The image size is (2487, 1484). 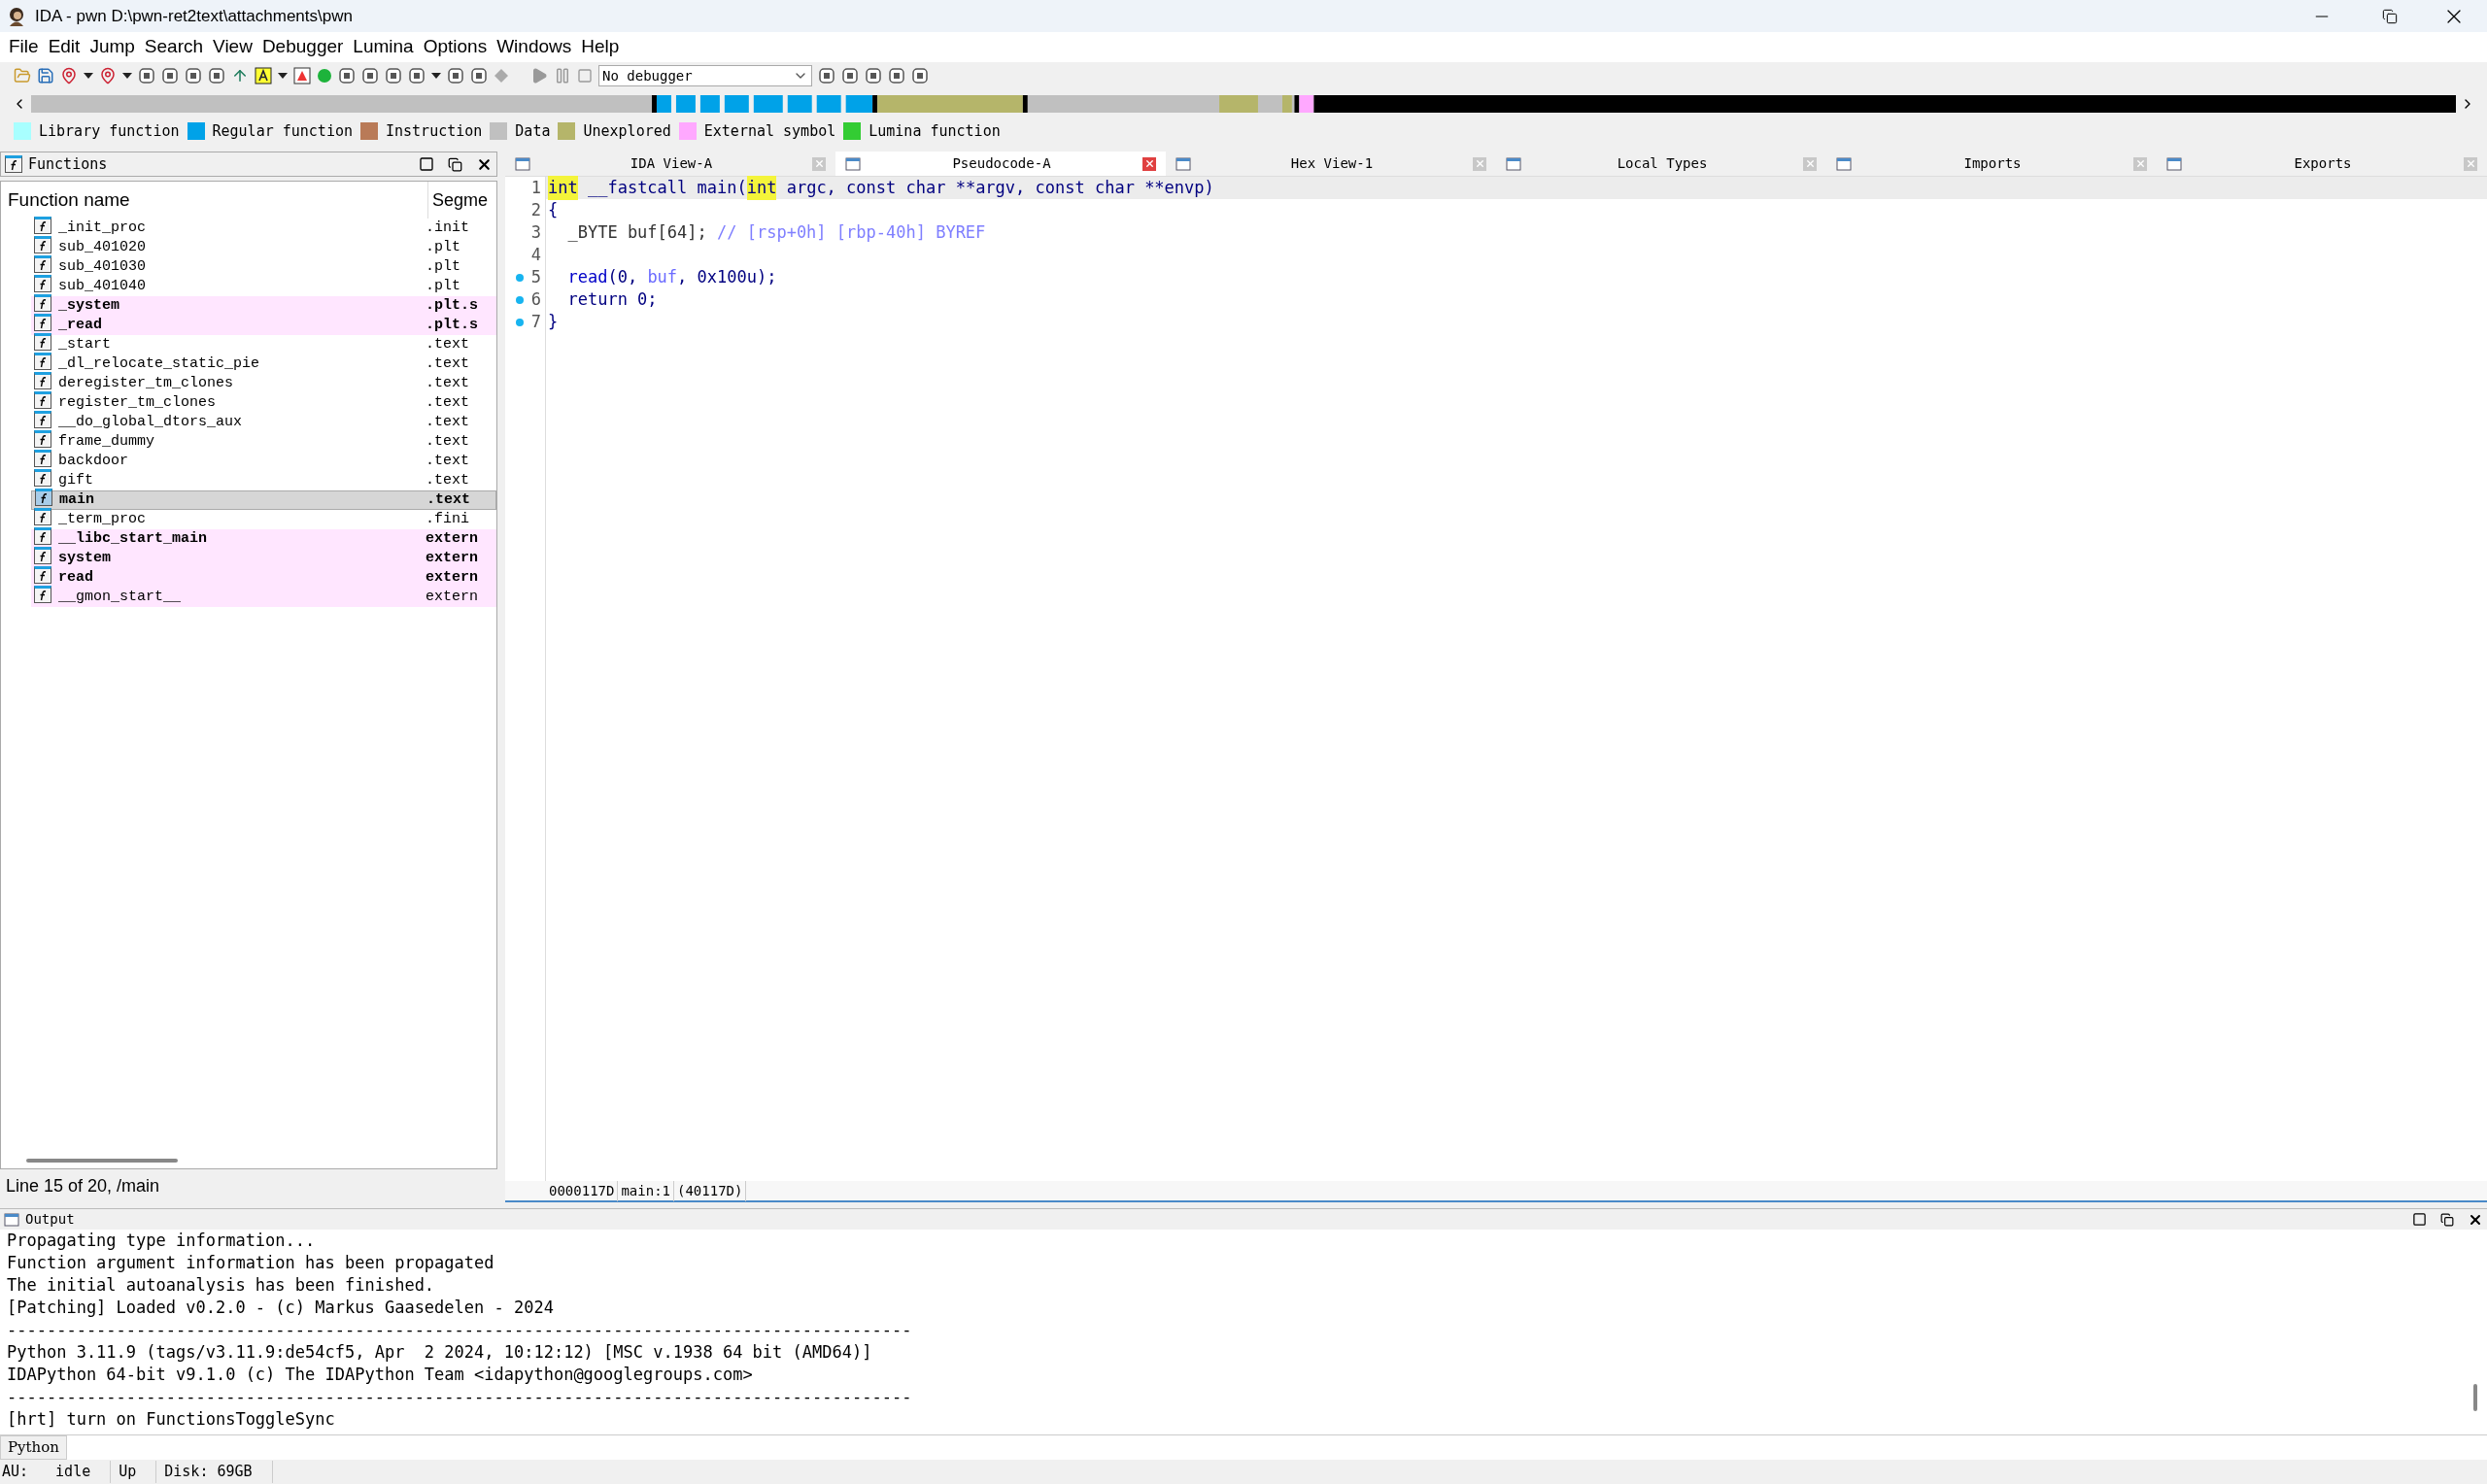 I want to click on legend-label: Regular function, so click(x=282, y=131).